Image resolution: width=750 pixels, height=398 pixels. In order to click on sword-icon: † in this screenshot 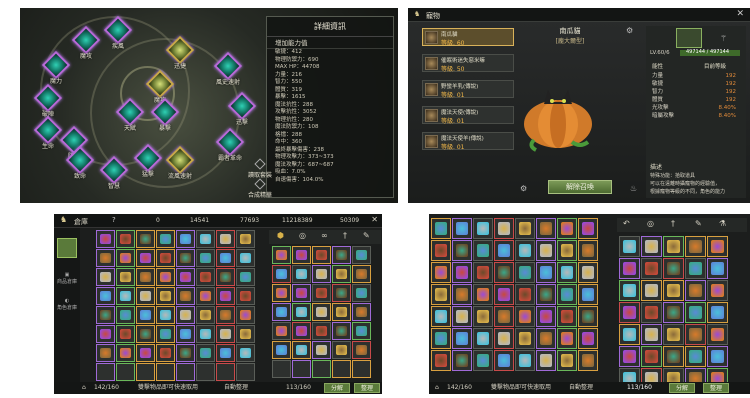, I will do `click(673, 223)`.